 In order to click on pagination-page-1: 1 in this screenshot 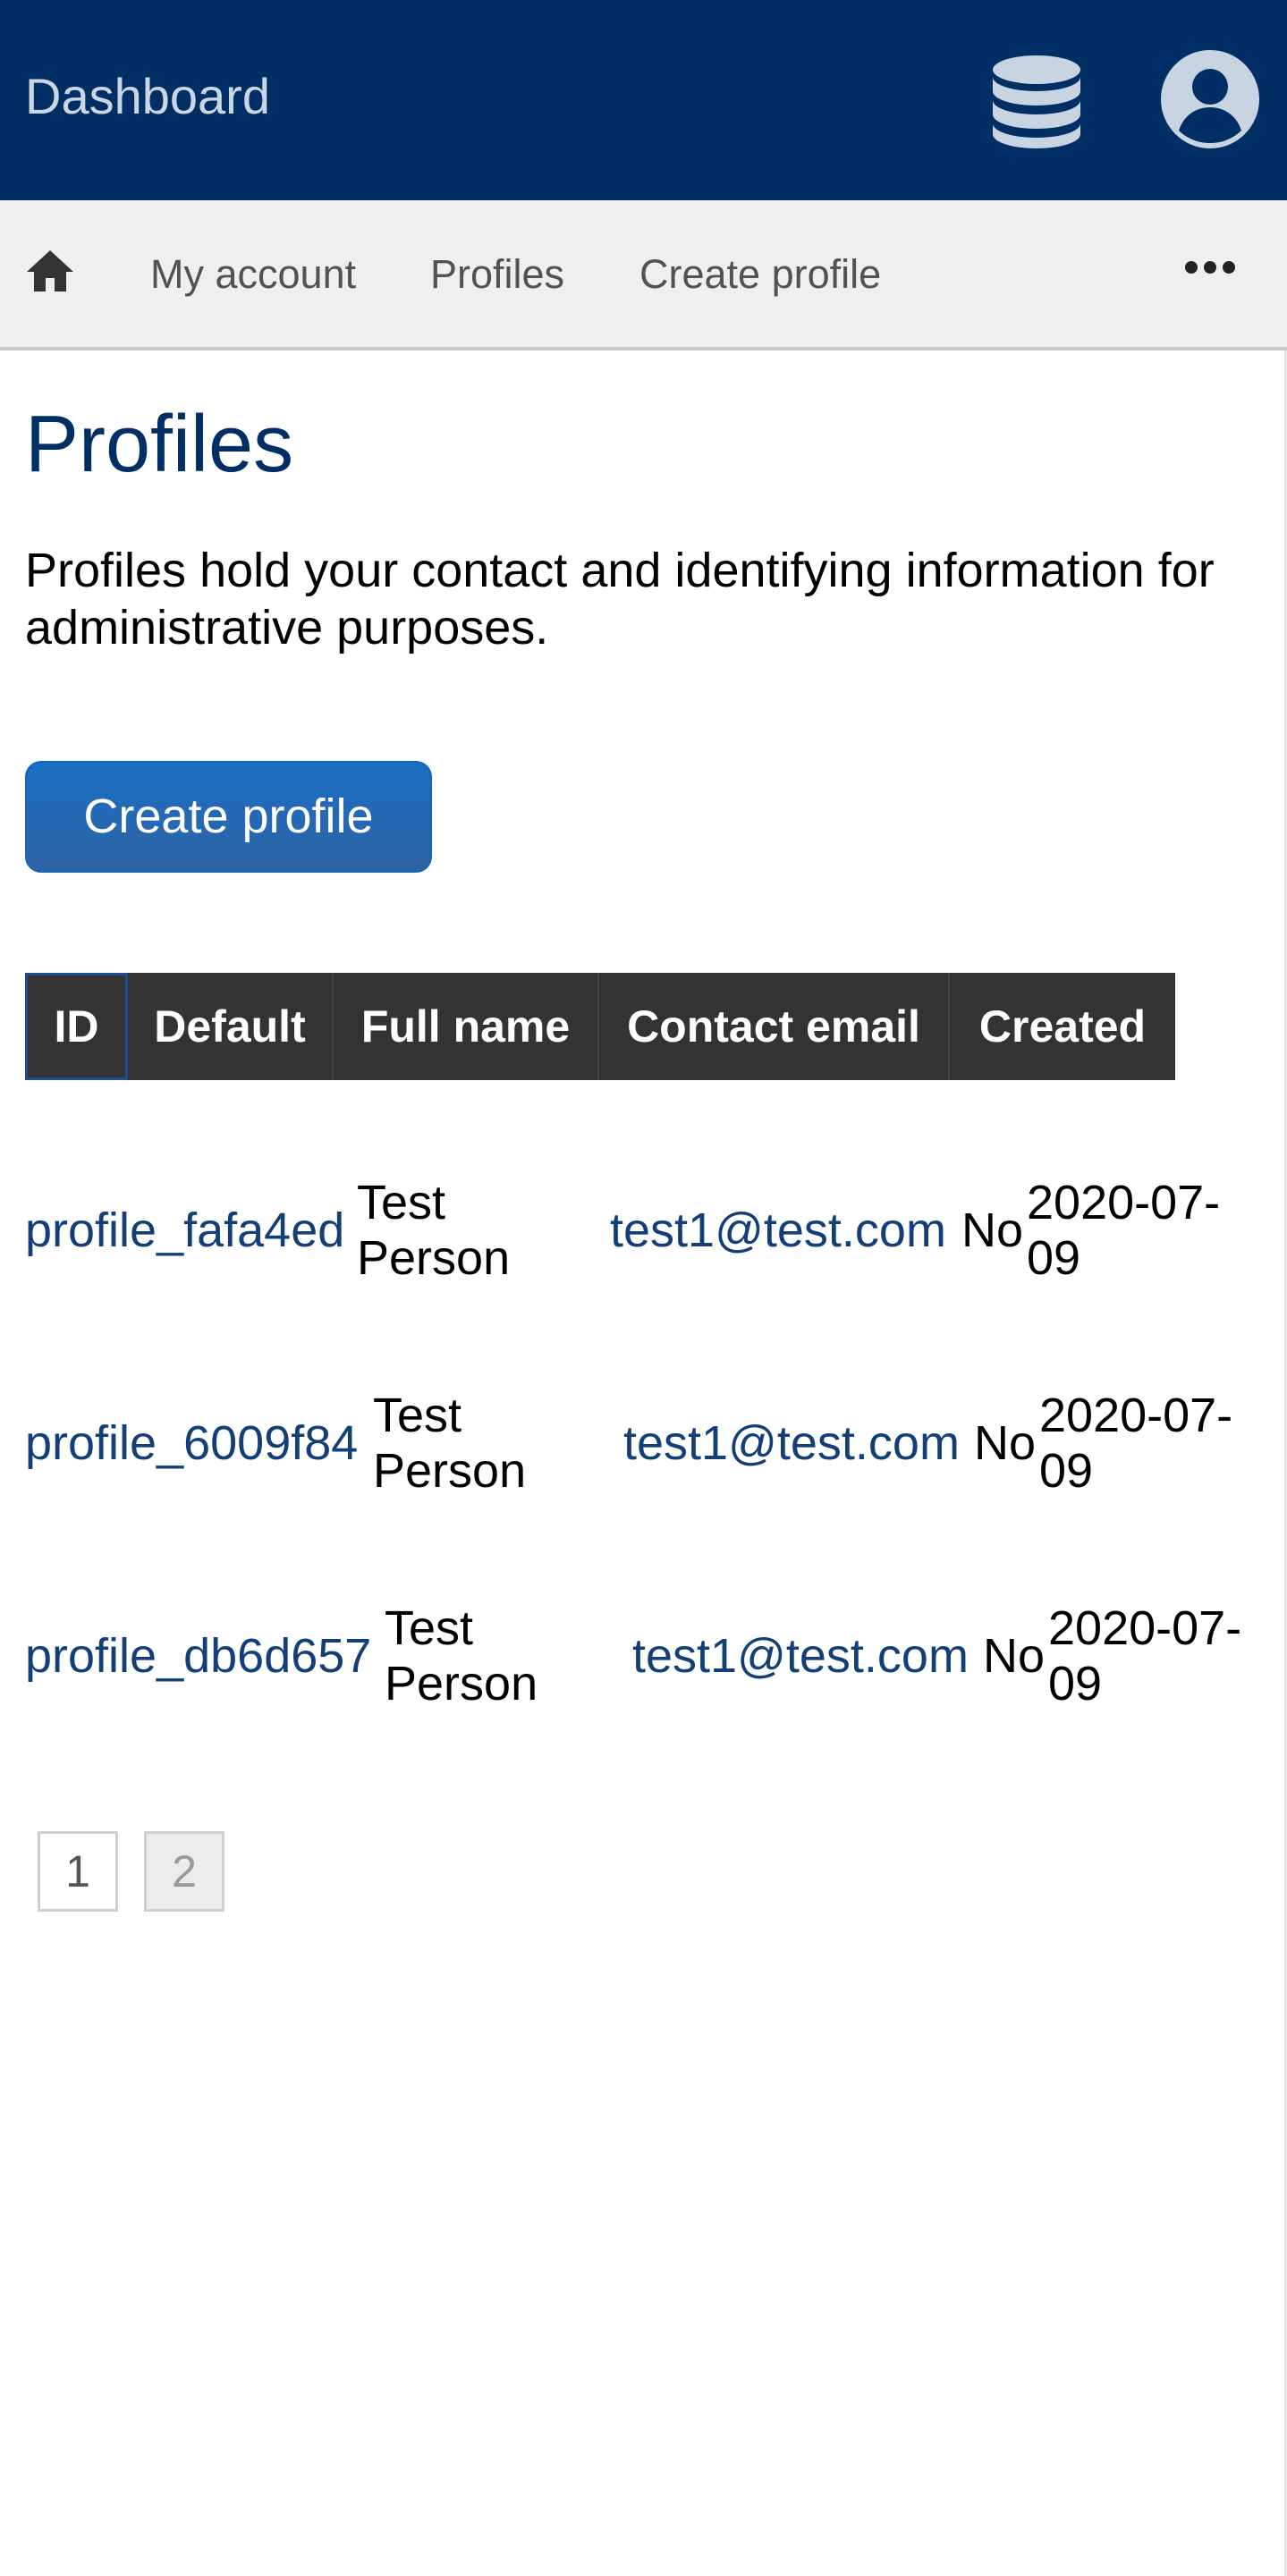, I will do `click(78, 1871)`.